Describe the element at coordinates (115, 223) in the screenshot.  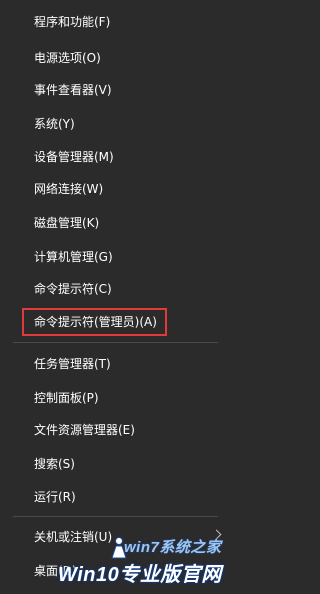
I see `menu-item-disk-management: 磁盘管理(K)` at that location.